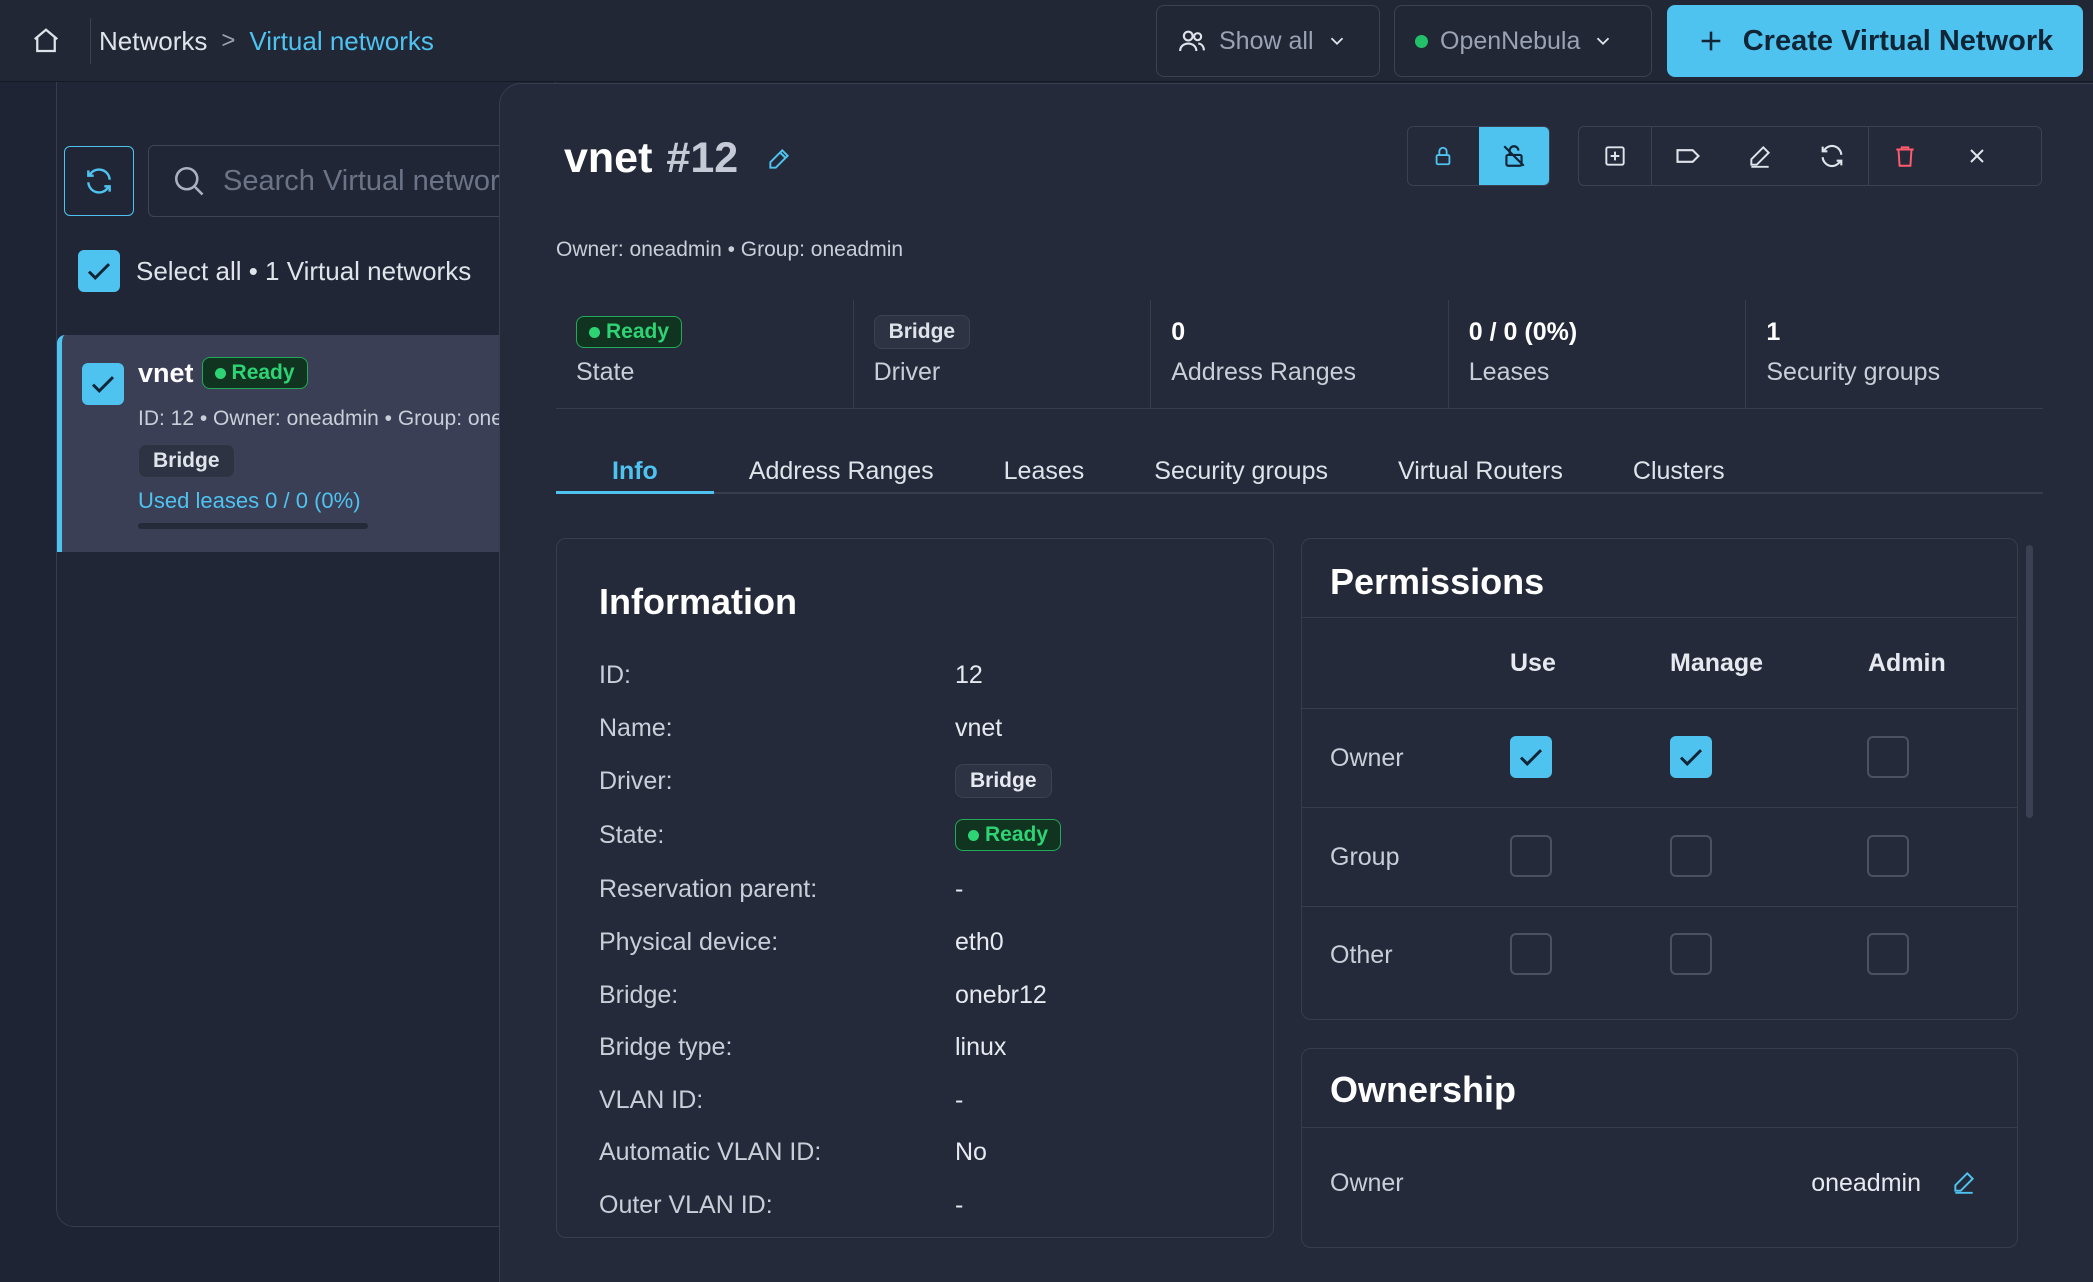  What do you see at coordinates (907, 372) in the screenshot?
I see `stat-label: Driver` at bounding box center [907, 372].